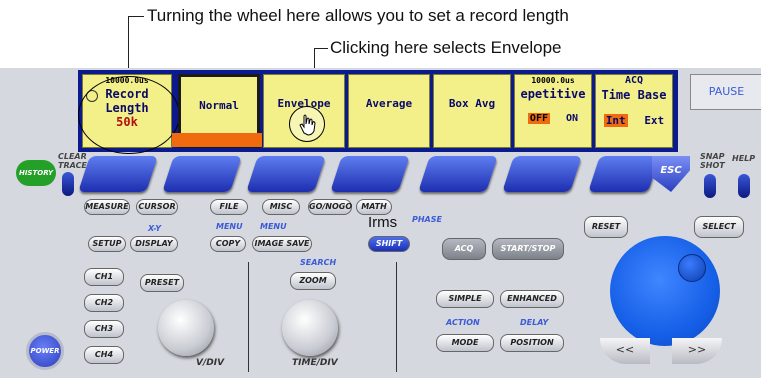  What do you see at coordinates (532, 299) in the screenshot?
I see `enhanced-button: ENHANCED` at bounding box center [532, 299].